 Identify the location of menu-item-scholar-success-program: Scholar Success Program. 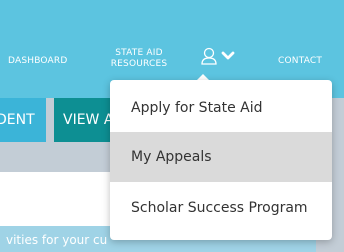
(221, 208).